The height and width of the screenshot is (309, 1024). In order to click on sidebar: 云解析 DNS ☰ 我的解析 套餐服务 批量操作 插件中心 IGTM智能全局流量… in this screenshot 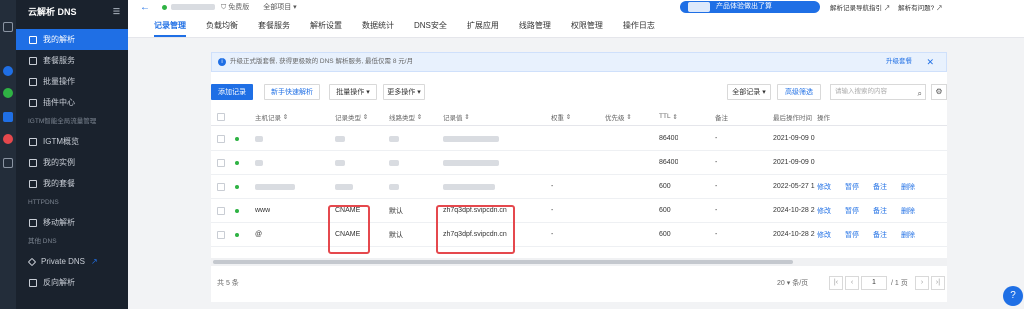, I will do `click(72, 154)`.